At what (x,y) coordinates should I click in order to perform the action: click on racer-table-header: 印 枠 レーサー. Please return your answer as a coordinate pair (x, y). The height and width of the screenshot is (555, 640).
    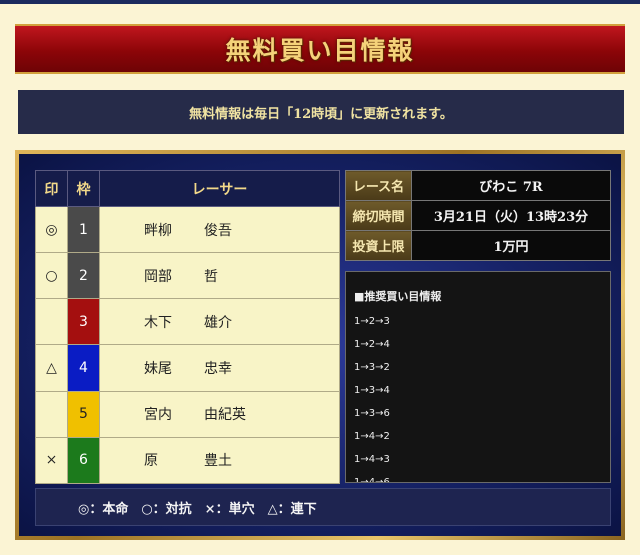
    Looking at the image, I should click on (187, 188).